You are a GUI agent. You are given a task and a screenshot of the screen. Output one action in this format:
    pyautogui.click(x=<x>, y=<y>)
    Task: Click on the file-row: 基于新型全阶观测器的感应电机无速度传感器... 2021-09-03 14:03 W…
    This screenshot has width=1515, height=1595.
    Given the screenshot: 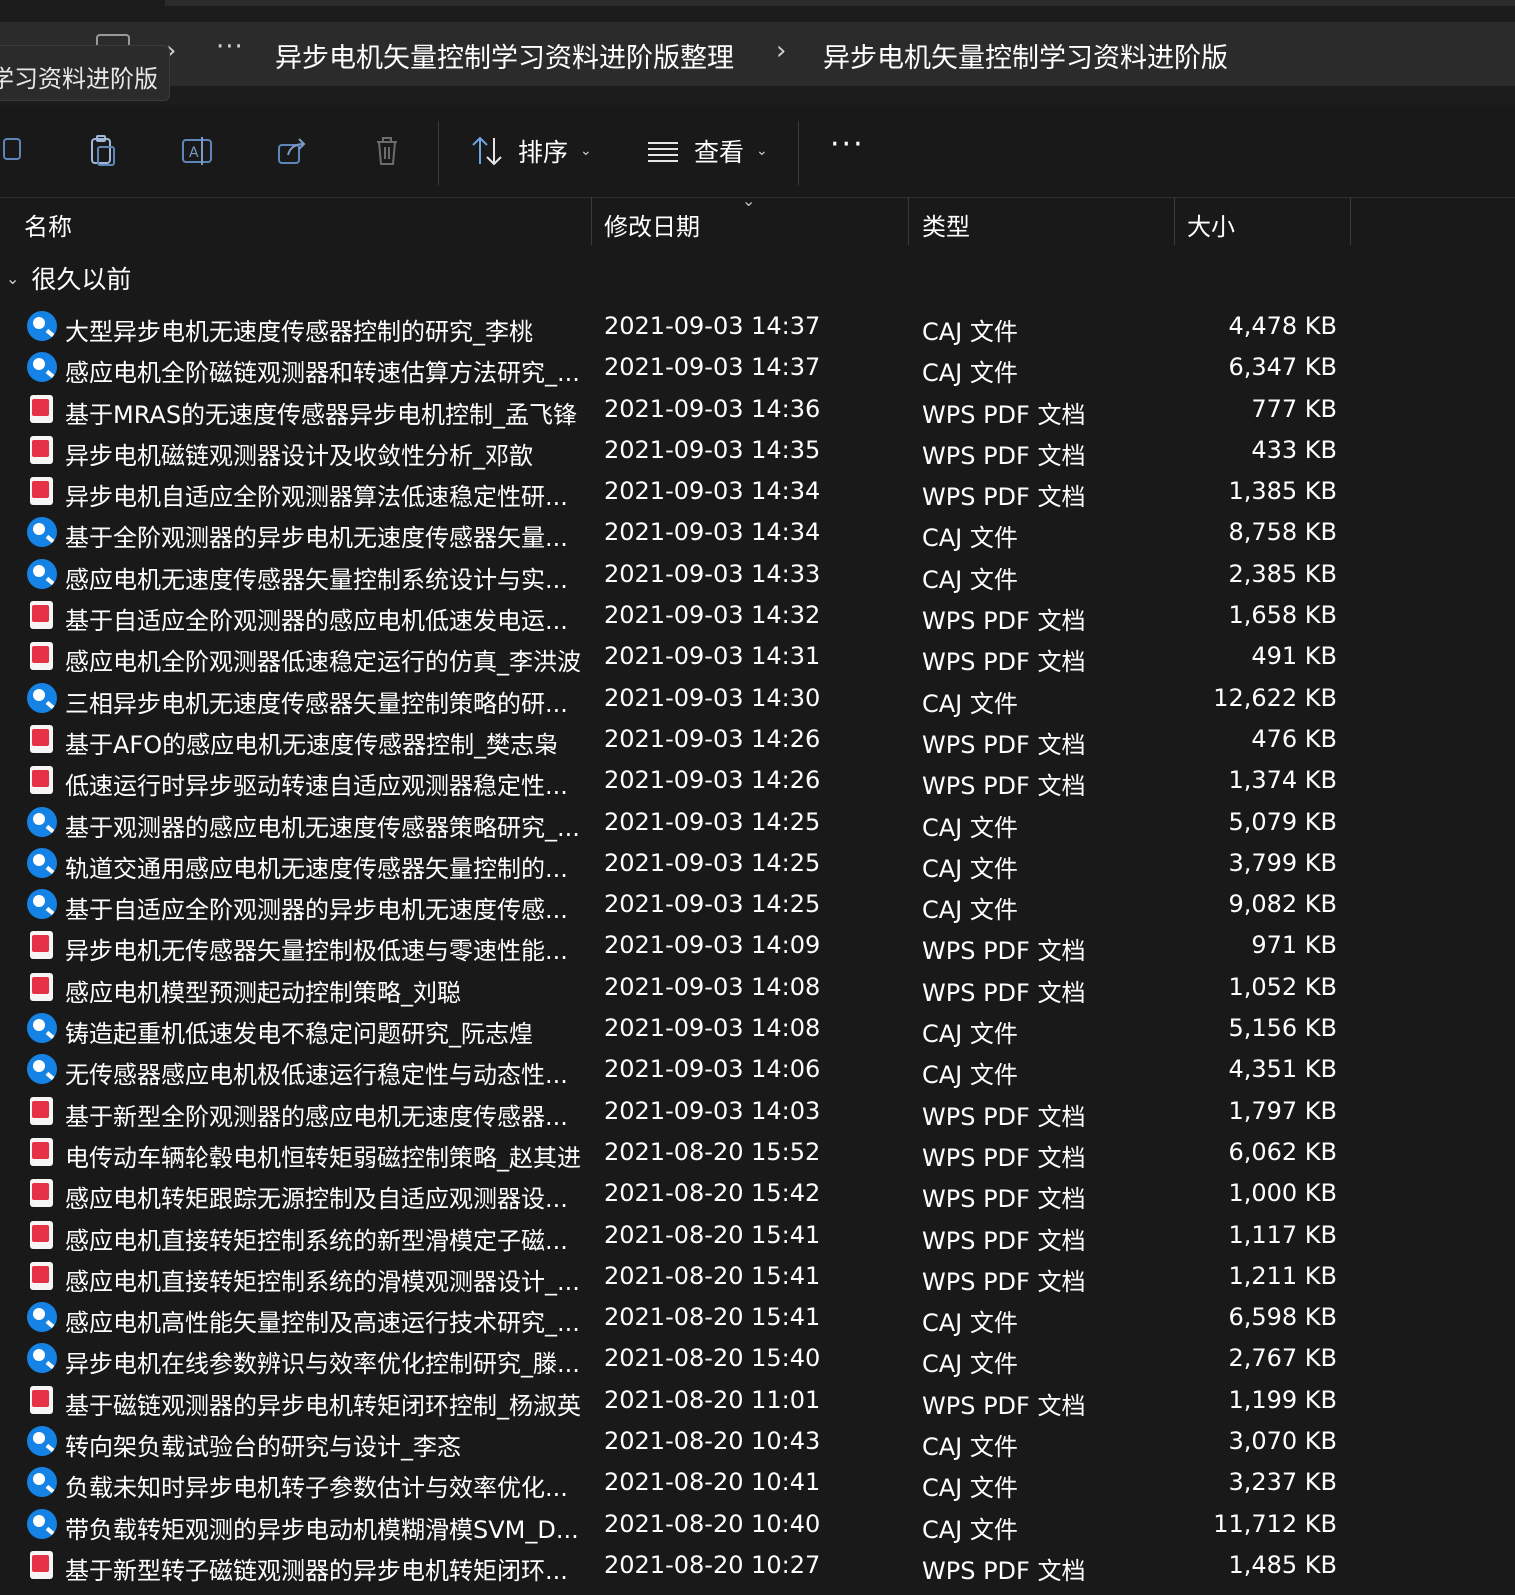 What is the action you would take?
    pyautogui.click(x=757, y=1111)
    